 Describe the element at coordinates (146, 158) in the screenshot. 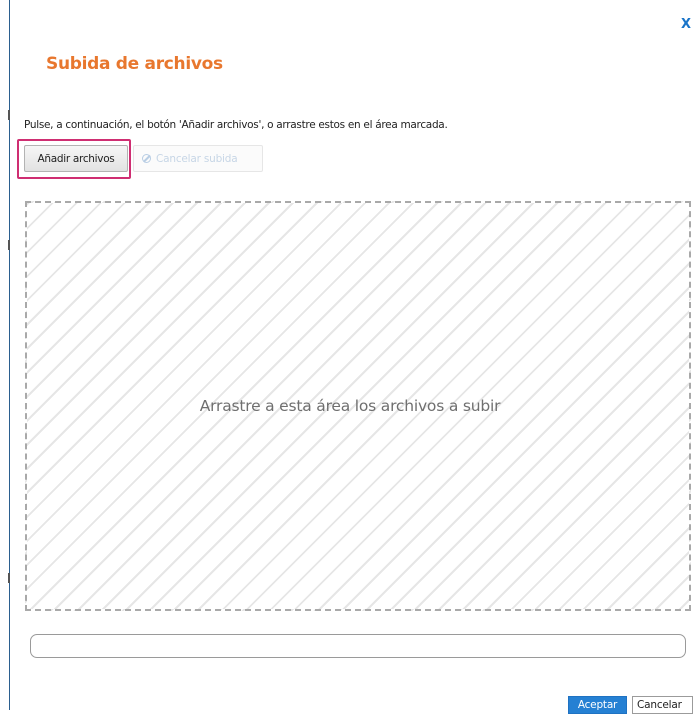

I see `ban-icon` at that location.